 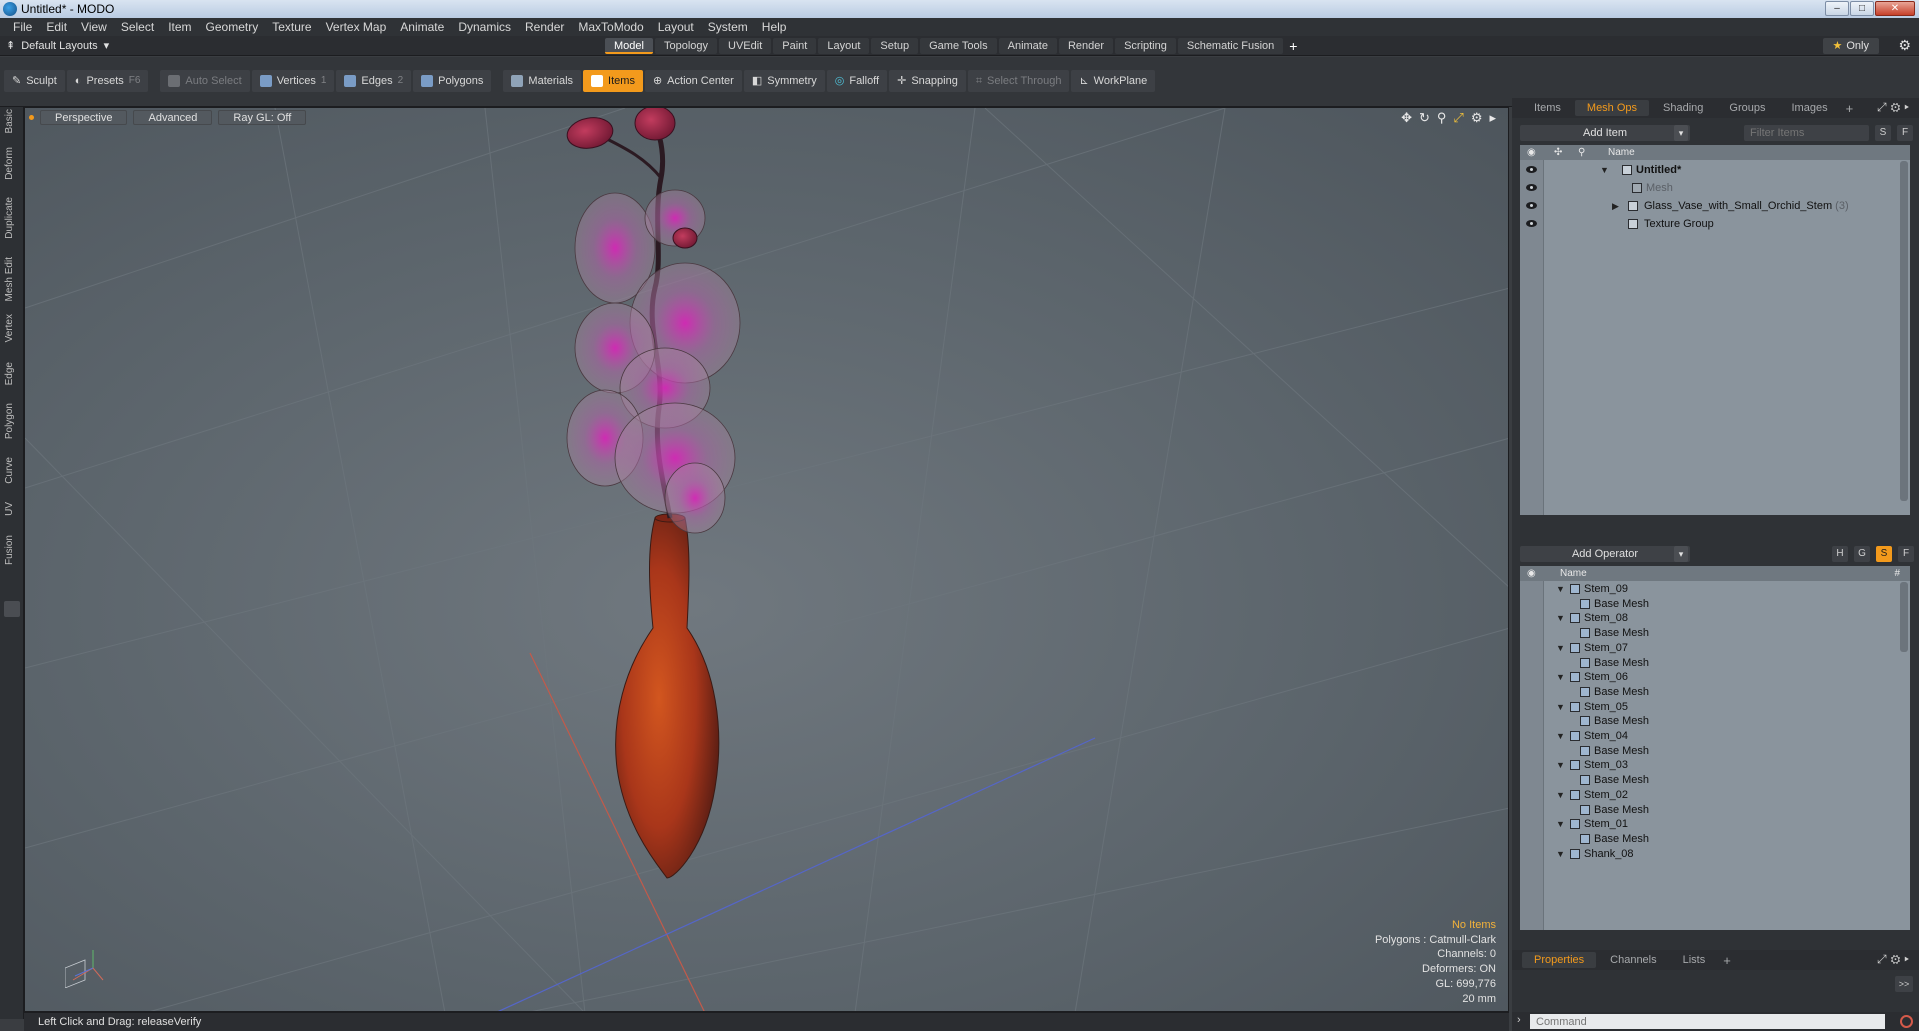 I want to click on tree-row-vase-group: ▶ Glass_Vase_with_Small_Orchid_Stem (3), so click(x=1715, y=206).